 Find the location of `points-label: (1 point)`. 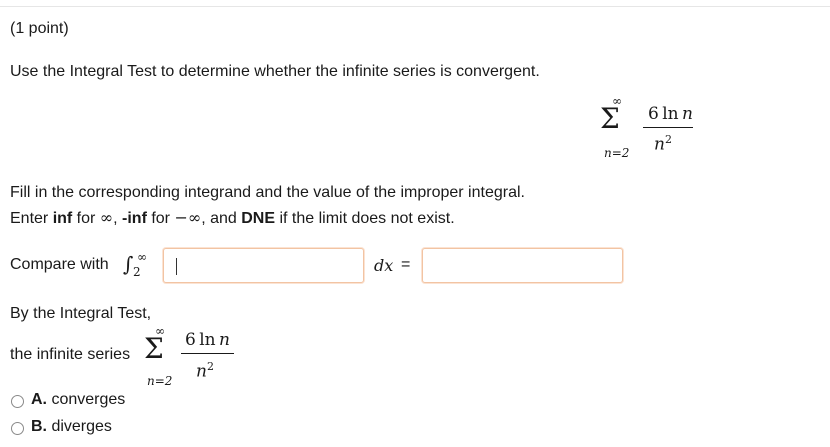

points-label: (1 point) is located at coordinates (39, 28).